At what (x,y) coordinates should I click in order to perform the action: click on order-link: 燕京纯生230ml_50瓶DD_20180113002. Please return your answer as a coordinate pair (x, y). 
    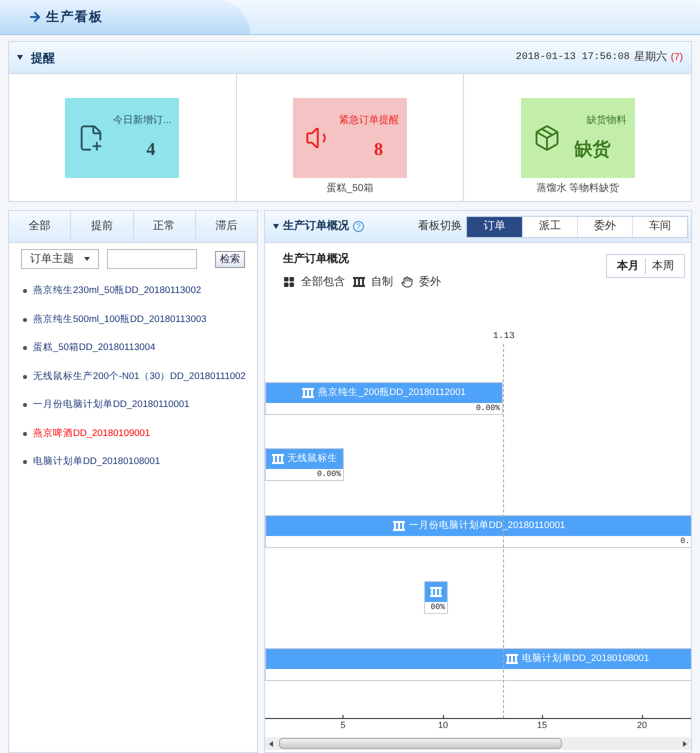
    Looking at the image, I should click on (117, 291).